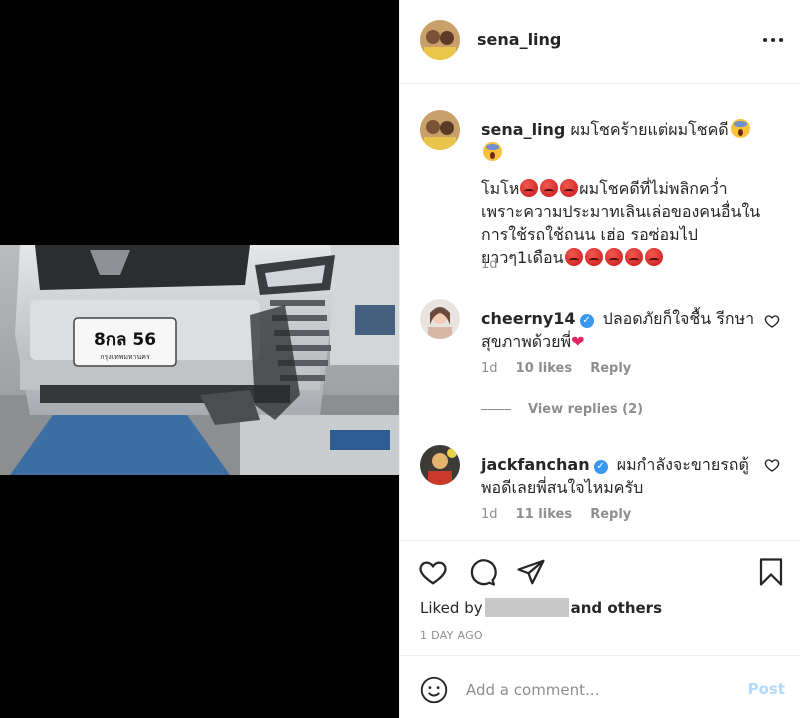 This screenshot has width=800, height=718. What do you see at coordinates (519, 39) in the screenshot?
I see `author-username: sena_ling` at bounding box center [519, 39].